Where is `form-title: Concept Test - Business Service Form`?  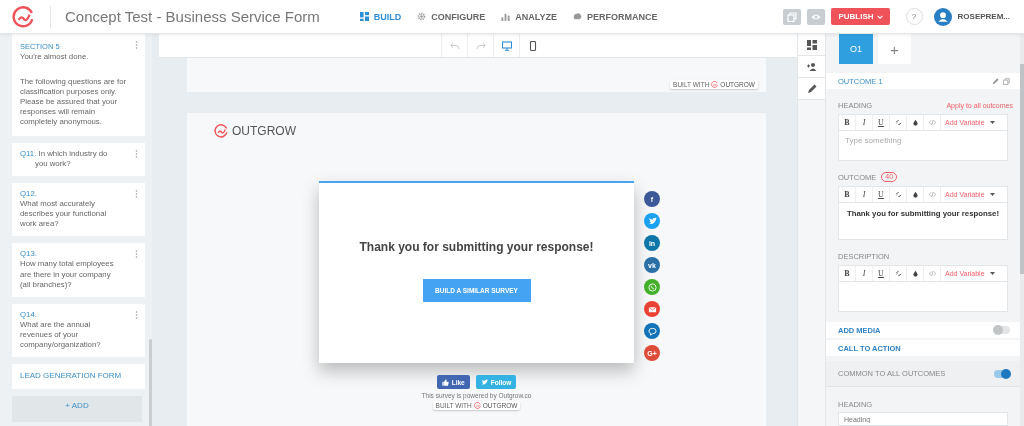
form-title: Concept Test - Business Service Form is located at coordinates (192, 16).